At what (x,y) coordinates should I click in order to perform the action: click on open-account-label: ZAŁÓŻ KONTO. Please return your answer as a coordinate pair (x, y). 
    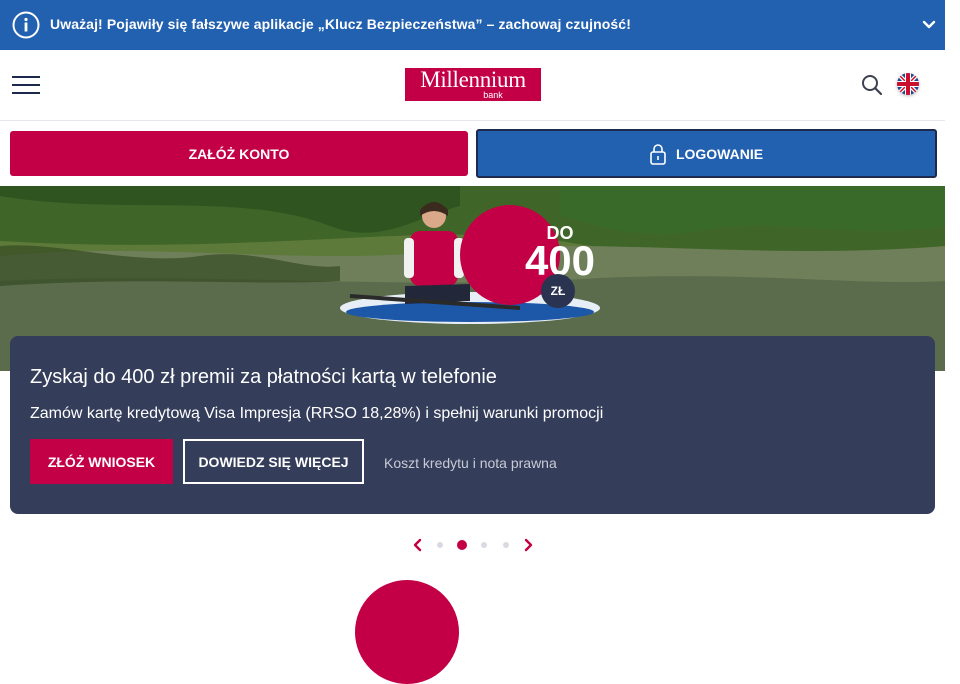
    Looking at the image, I should click on (239, 153).